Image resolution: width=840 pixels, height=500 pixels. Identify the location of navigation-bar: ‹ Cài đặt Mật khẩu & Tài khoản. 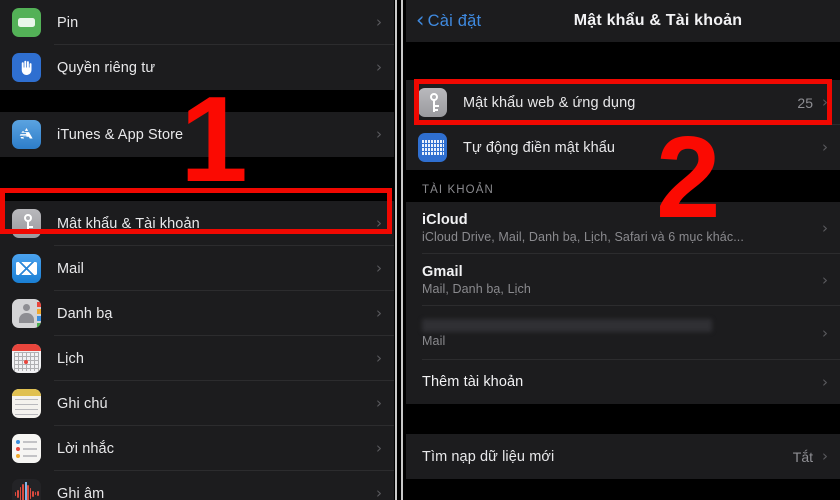
(623, 21).